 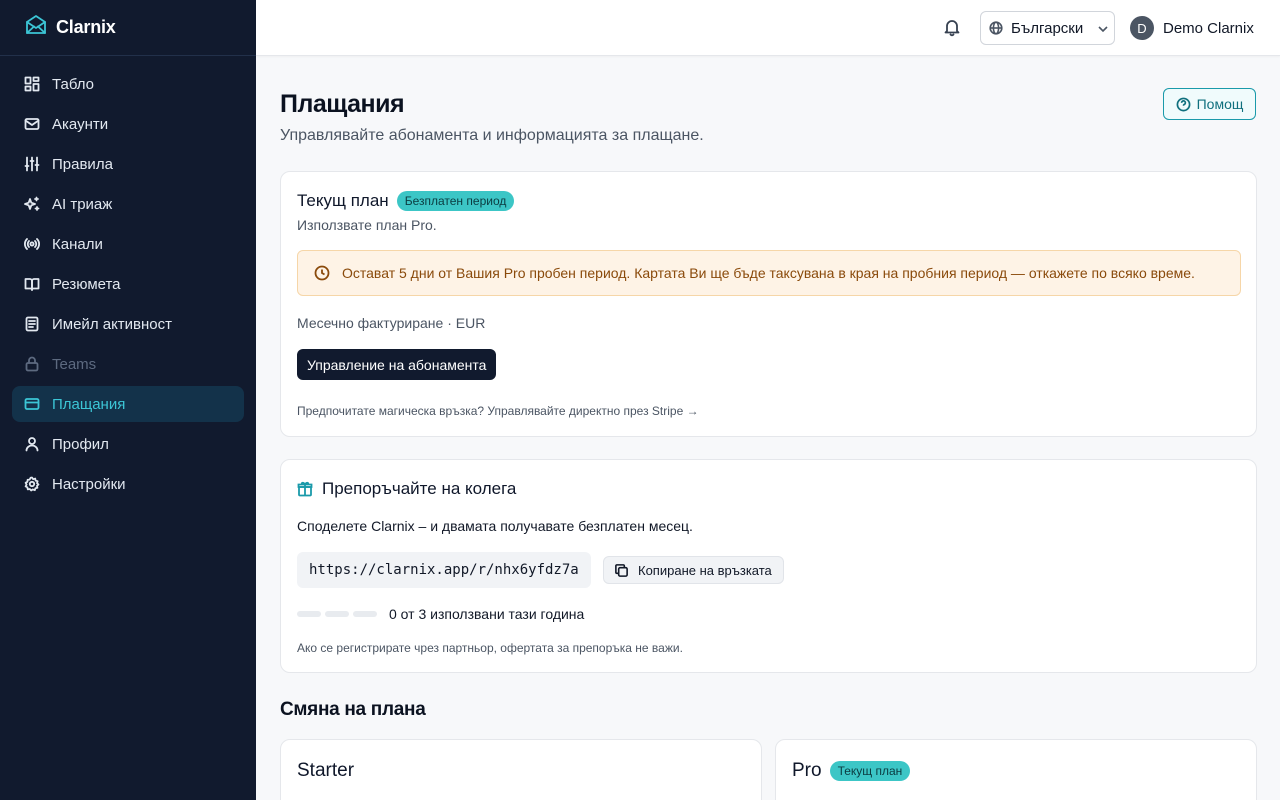 What do you see at coordinates (32, 124) in the screenshot?
I see `mail-icon` at bounding box center [32, 124].